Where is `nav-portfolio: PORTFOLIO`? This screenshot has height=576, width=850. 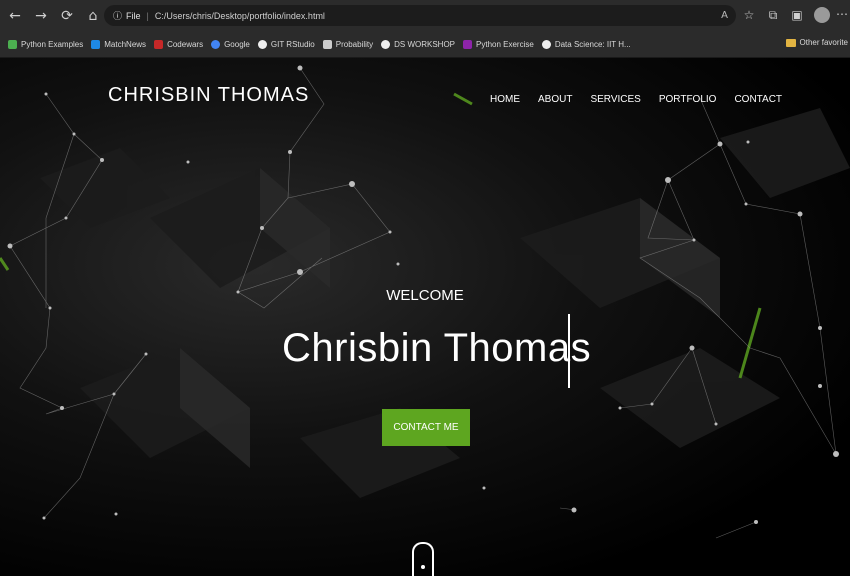
nav-portfolio: PORTFOLIO is located at coordinates (688, 99).